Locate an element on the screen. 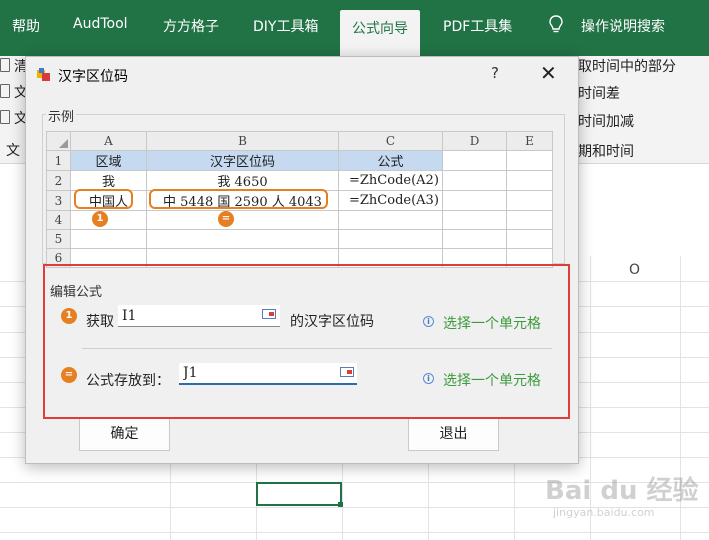 The height and width of the screenshot is (540, 709). tab-help: 帮助 is located at coordinates (26, 26).